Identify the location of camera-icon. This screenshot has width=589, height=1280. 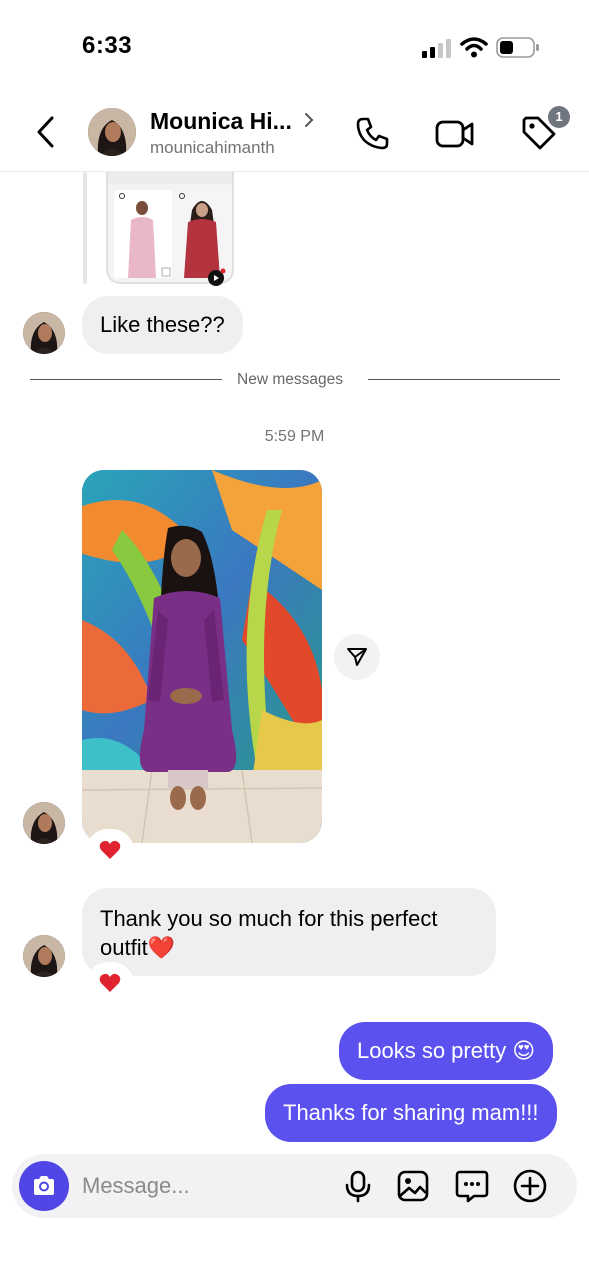
(44, 1185).